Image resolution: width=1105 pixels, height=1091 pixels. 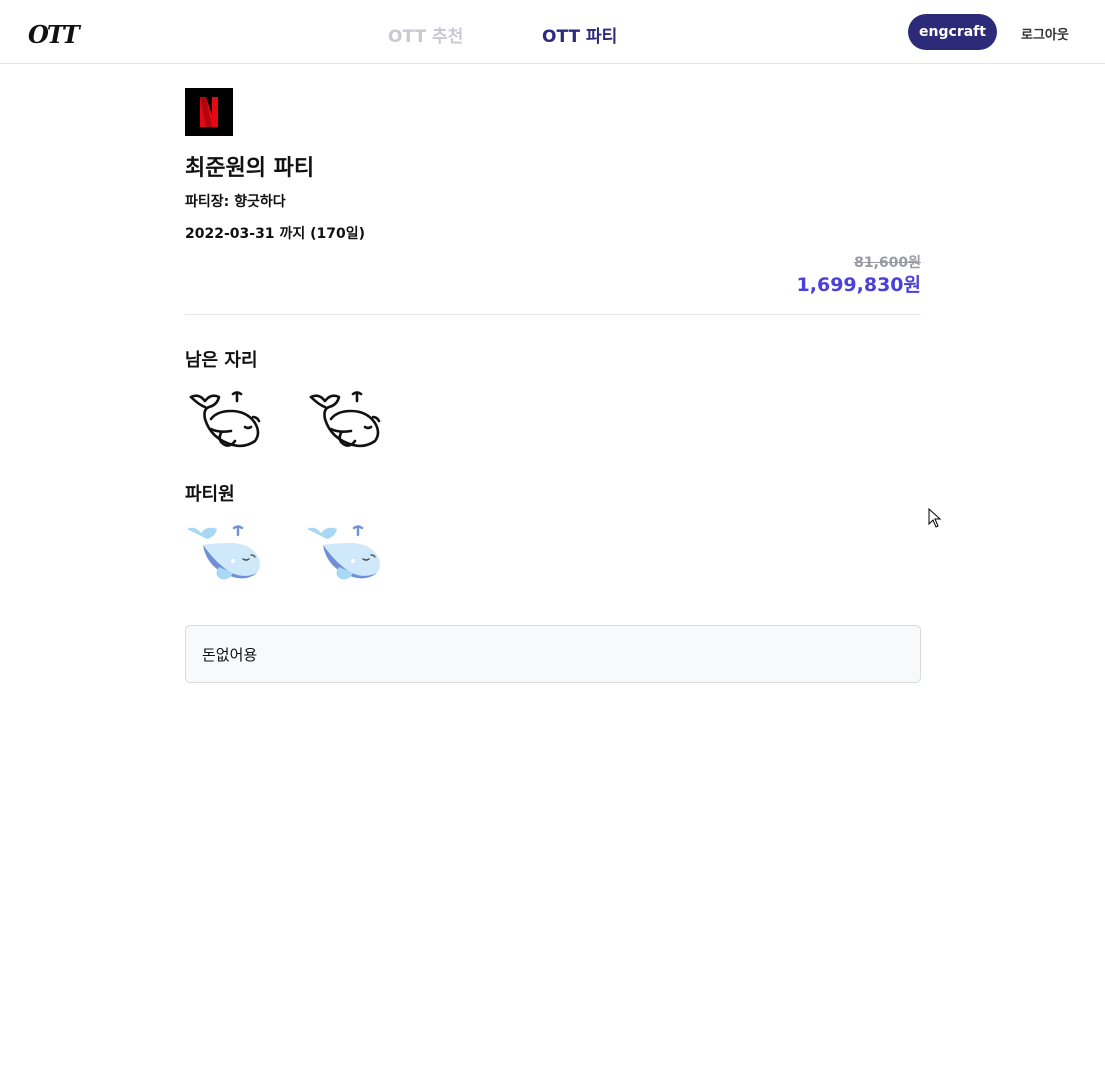 What do you see at coordinates (221, 360) in the screenshot?
I see `remaining-seats-title: 남은 자리` at bounding box center [221, 360].